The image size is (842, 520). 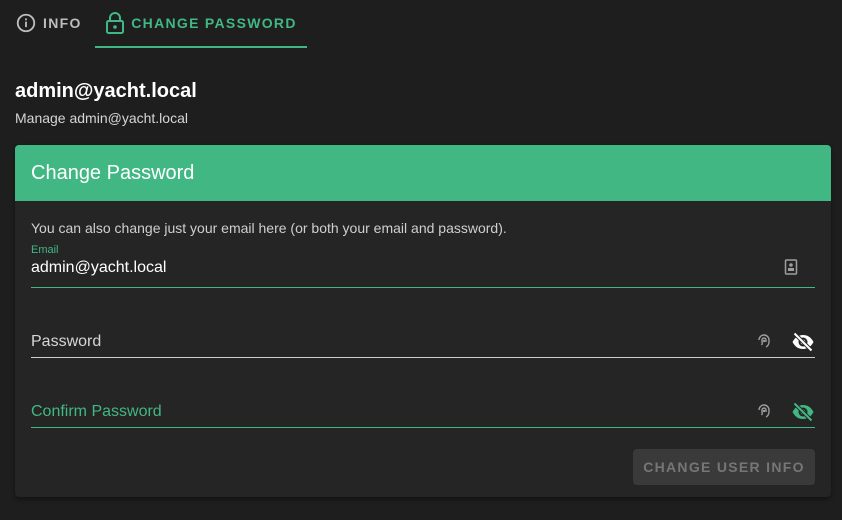 What do you see at coordinates (96, 412) in the screenshot?
I see `confirm-password-placeholder: Confirm Password` at bounding box center [96, 412].